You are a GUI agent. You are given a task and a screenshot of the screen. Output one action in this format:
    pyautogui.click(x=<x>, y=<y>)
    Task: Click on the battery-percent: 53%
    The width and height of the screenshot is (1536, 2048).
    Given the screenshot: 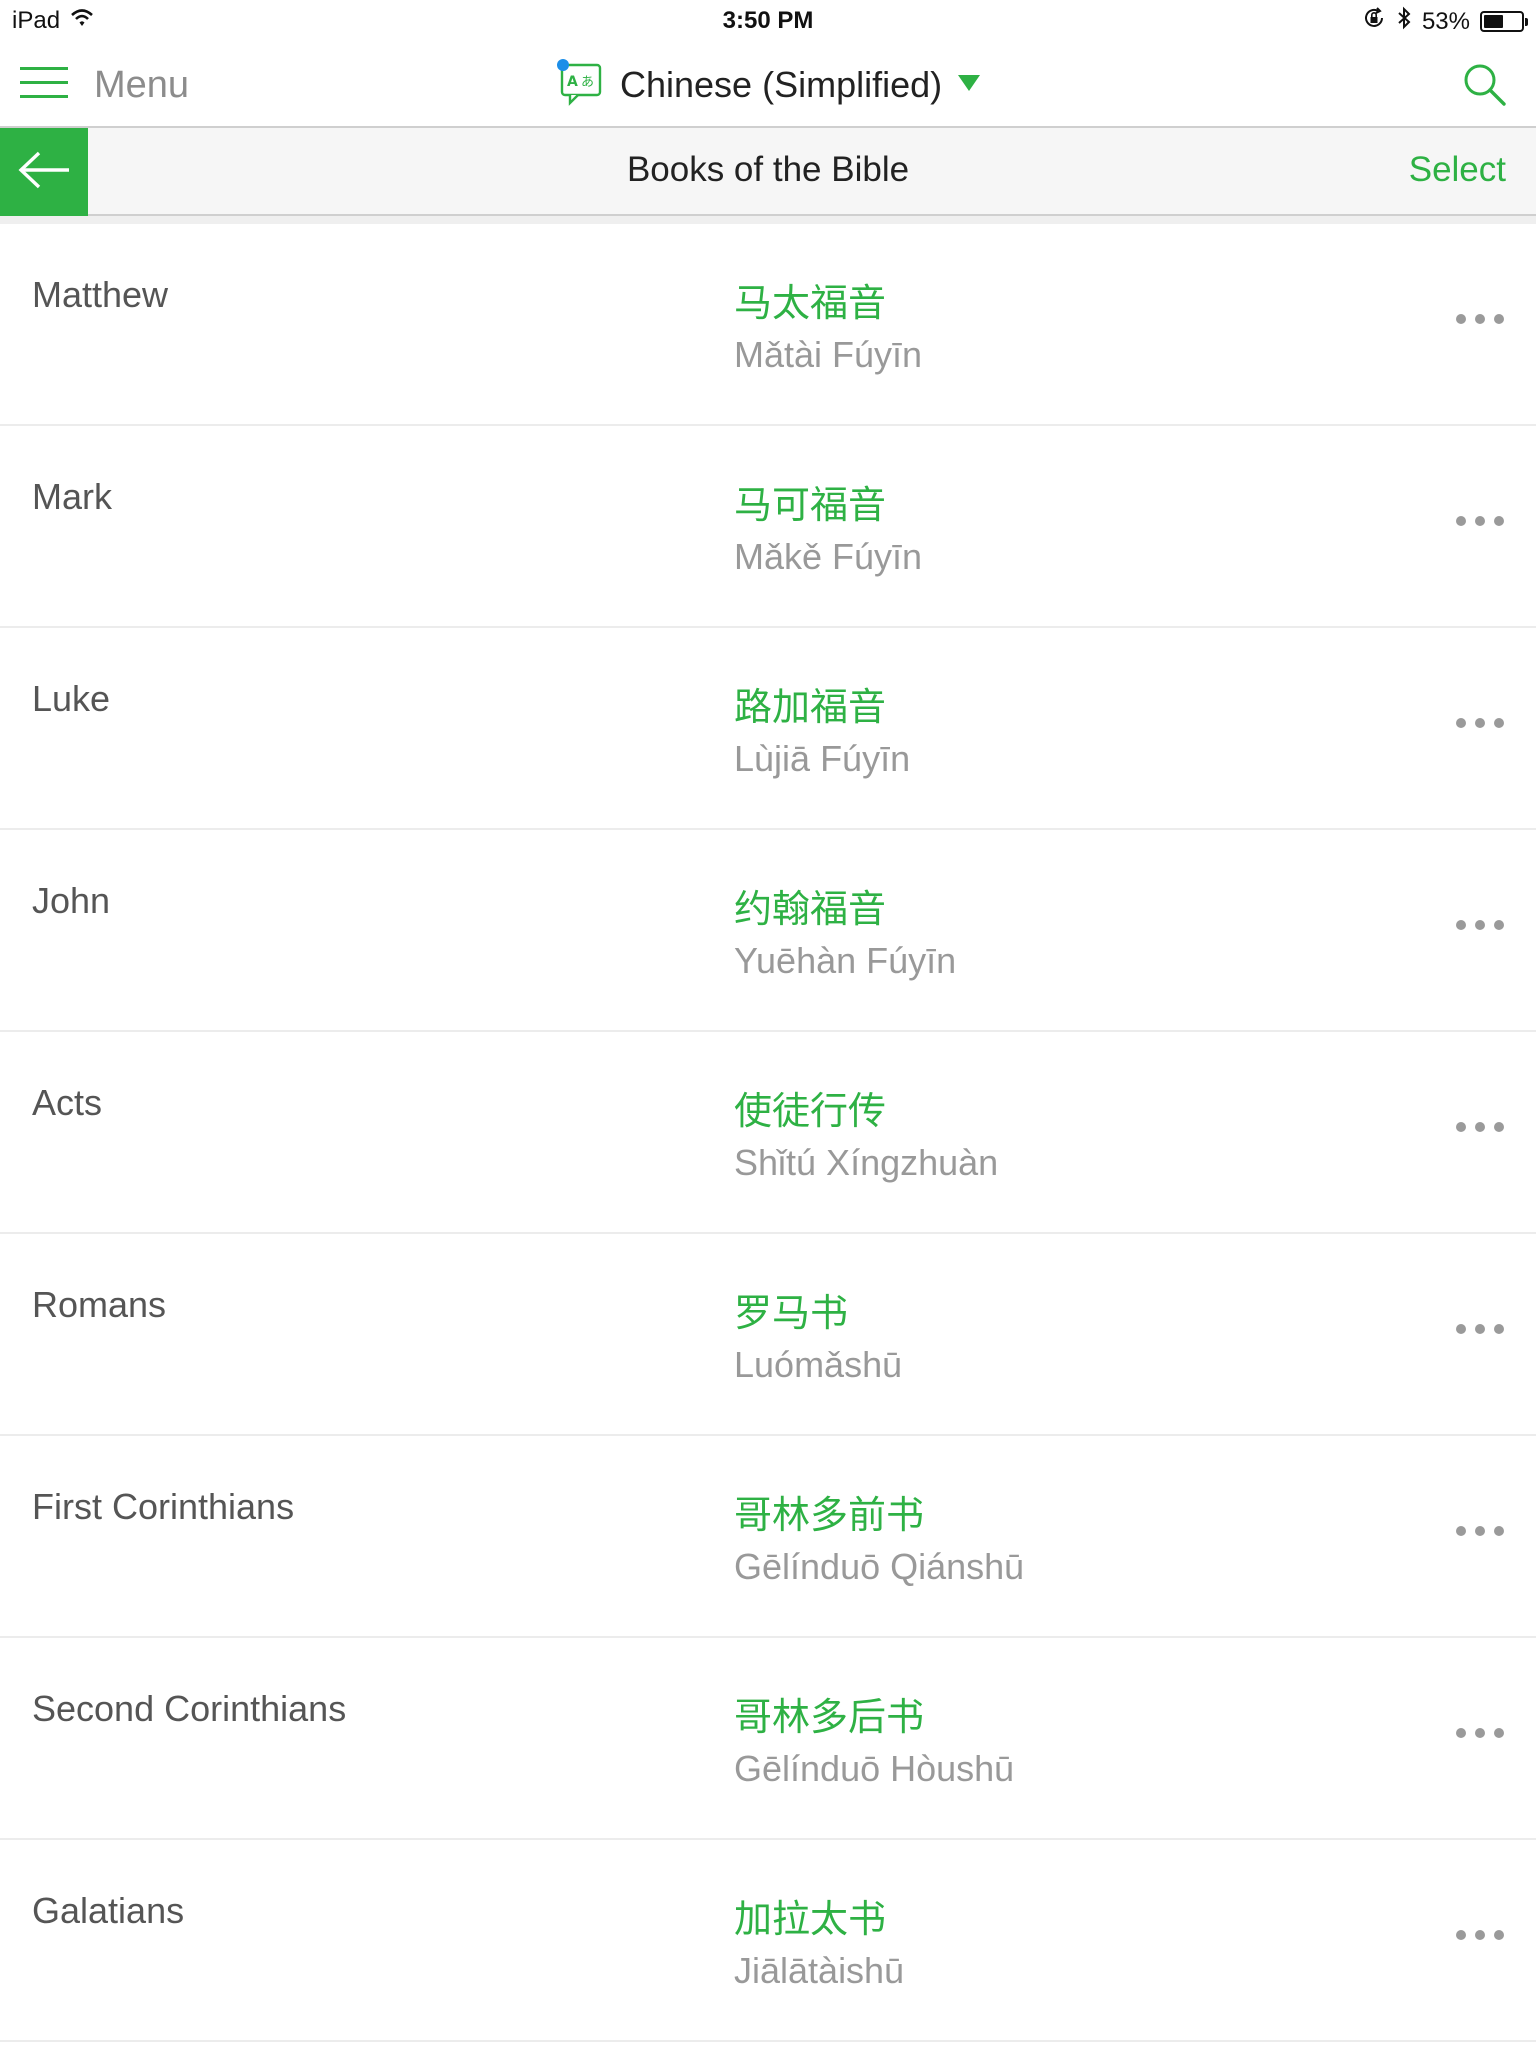 What is the action you would take?
    pyautogui.click(x=1445, y=21)
    